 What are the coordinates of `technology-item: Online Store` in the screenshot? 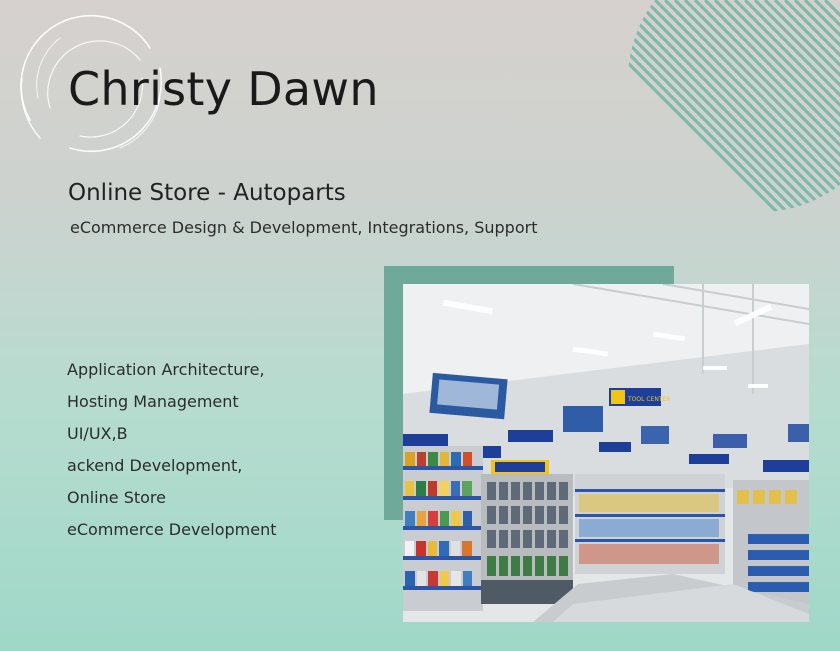 It's located at (116, 497).